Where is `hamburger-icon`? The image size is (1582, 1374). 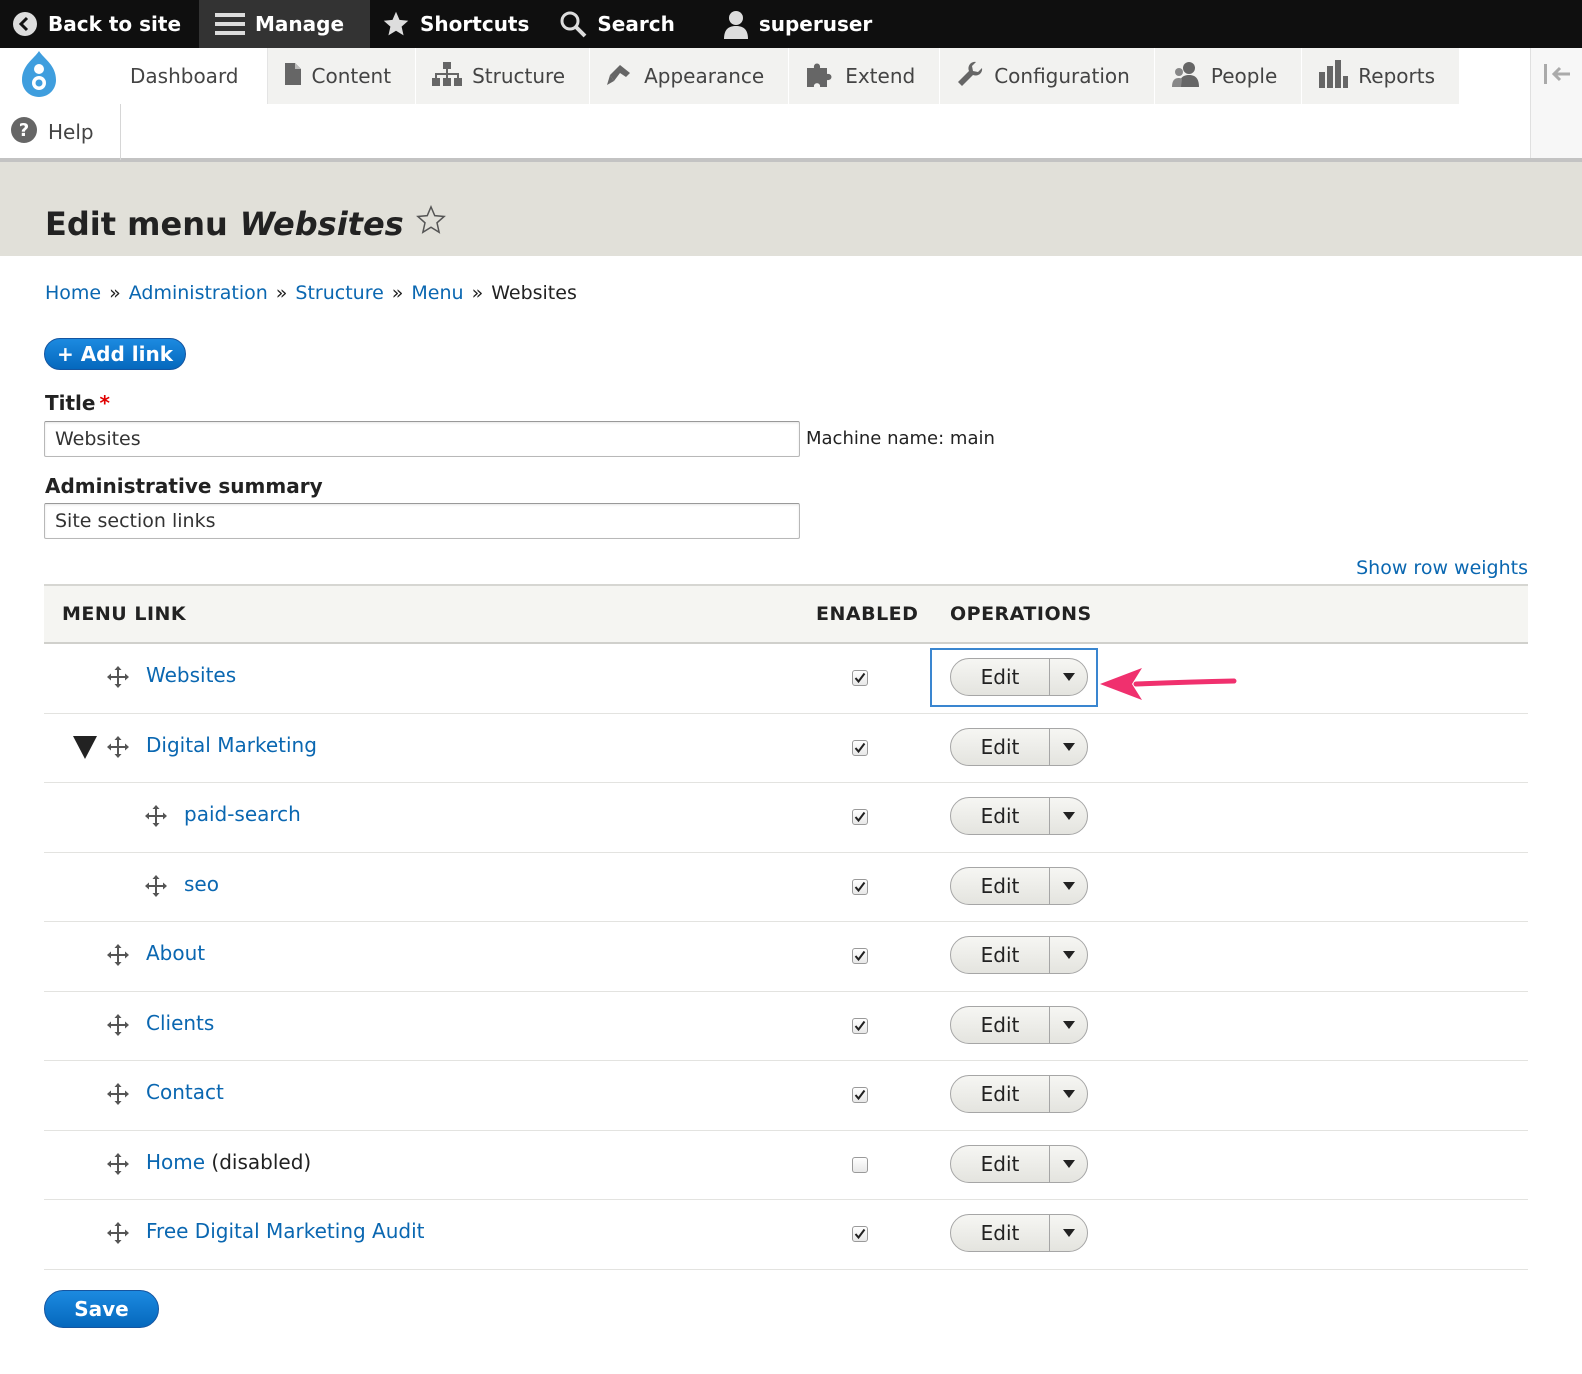 hamburger-icon is located at coordinates (230, 24).